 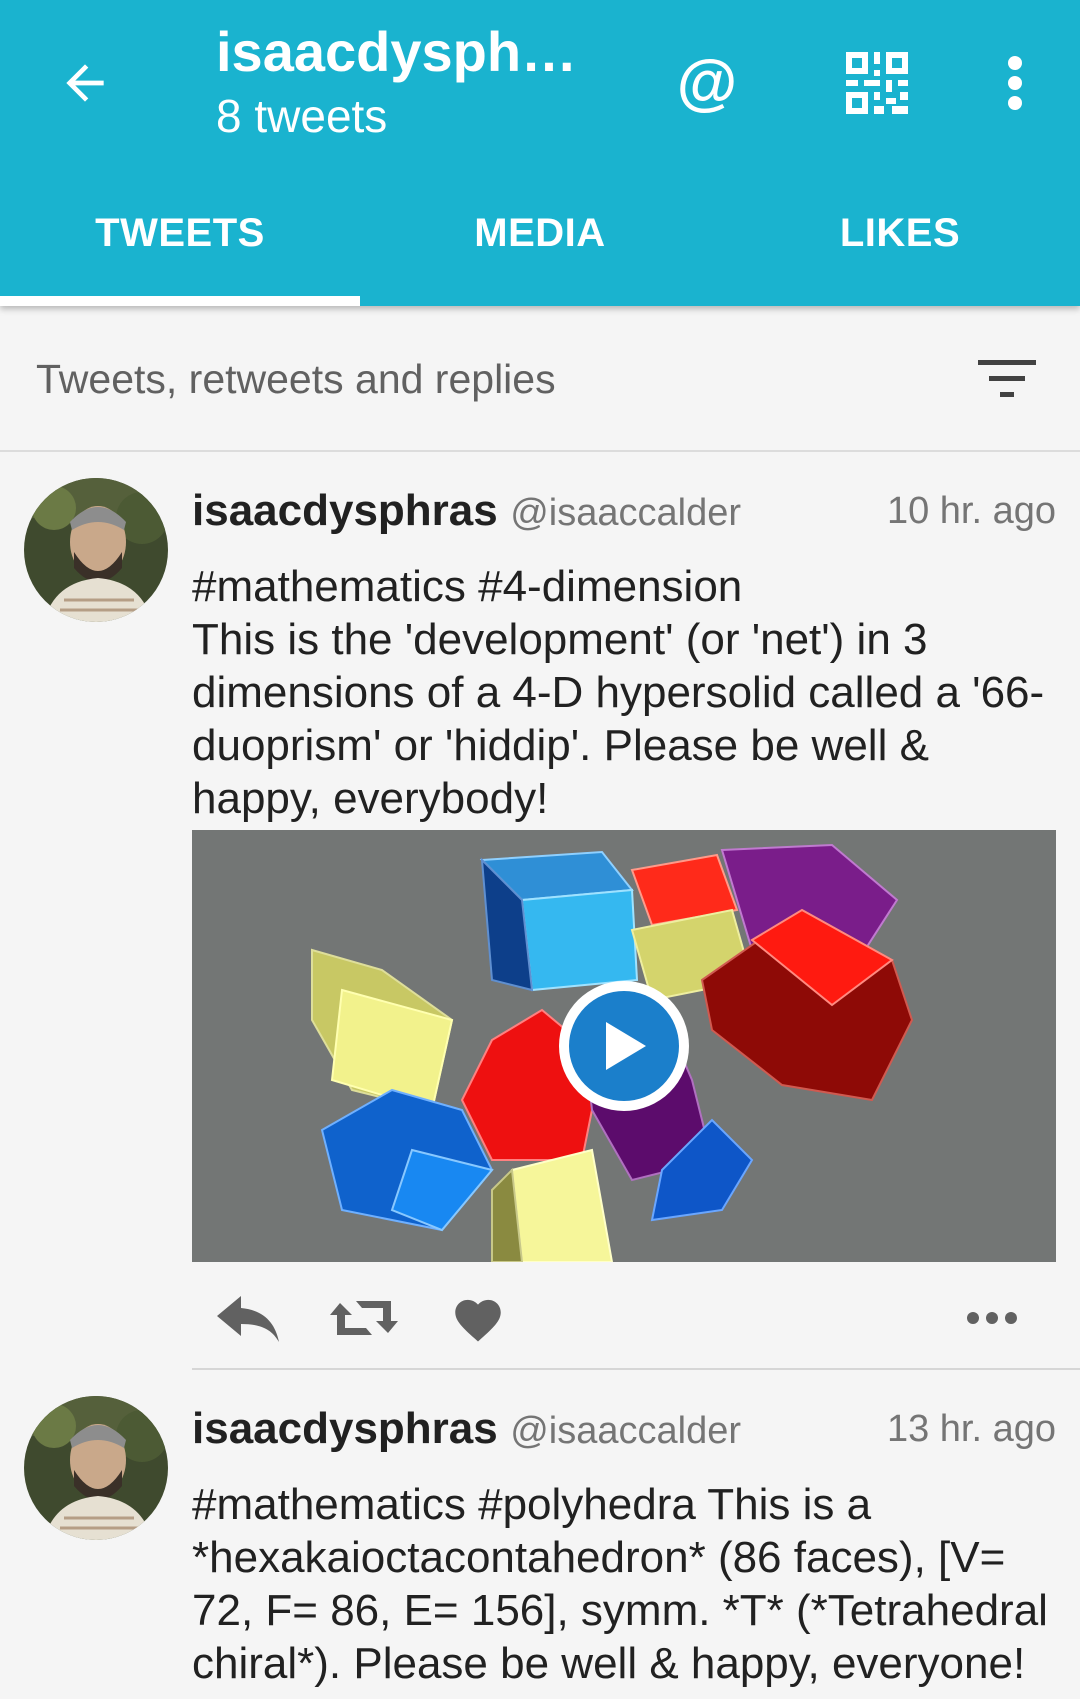 I want to click on filter-row: Tweets, retweets and replies, so click(x=540, y=379).